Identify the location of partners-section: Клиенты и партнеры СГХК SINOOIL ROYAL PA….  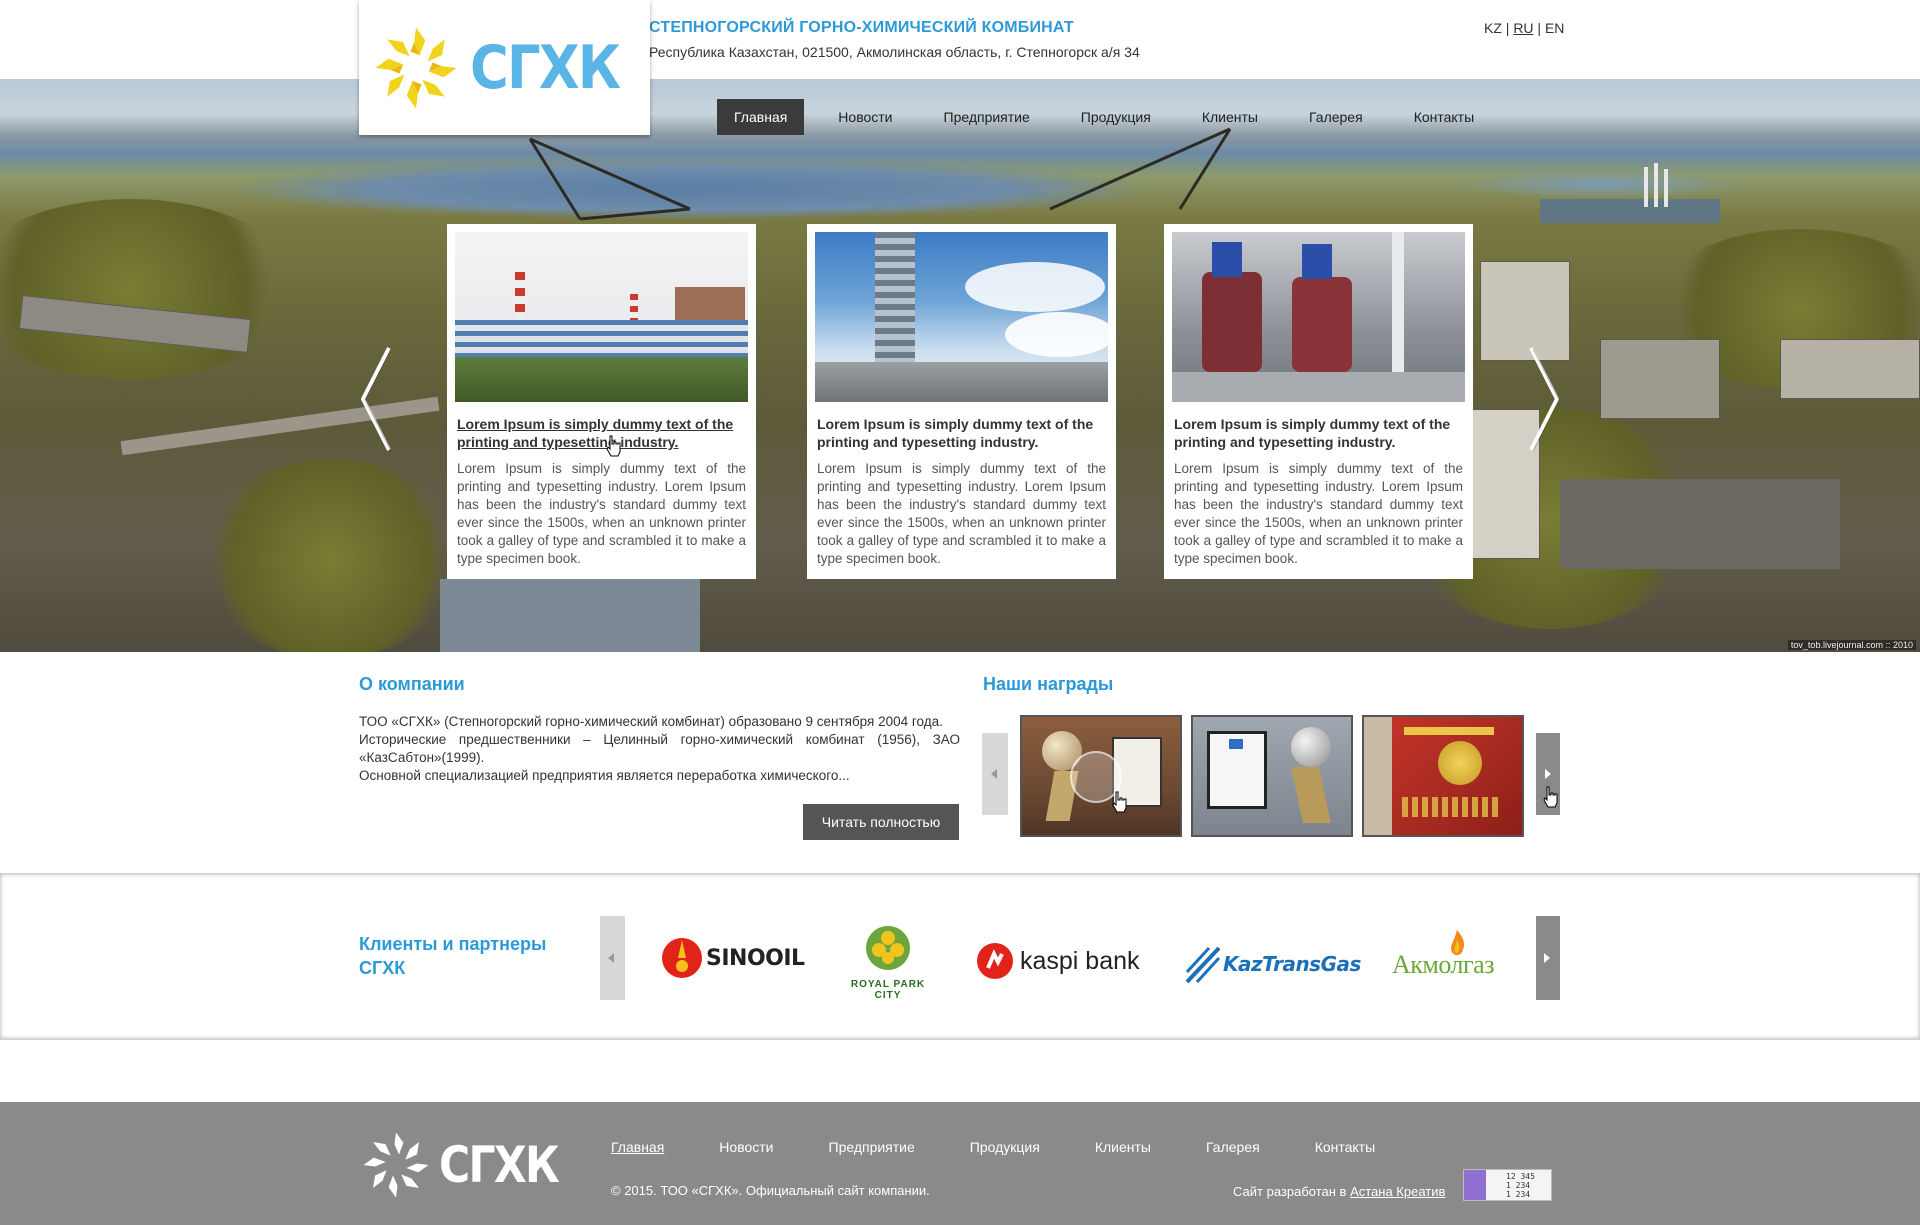
(960, 956).